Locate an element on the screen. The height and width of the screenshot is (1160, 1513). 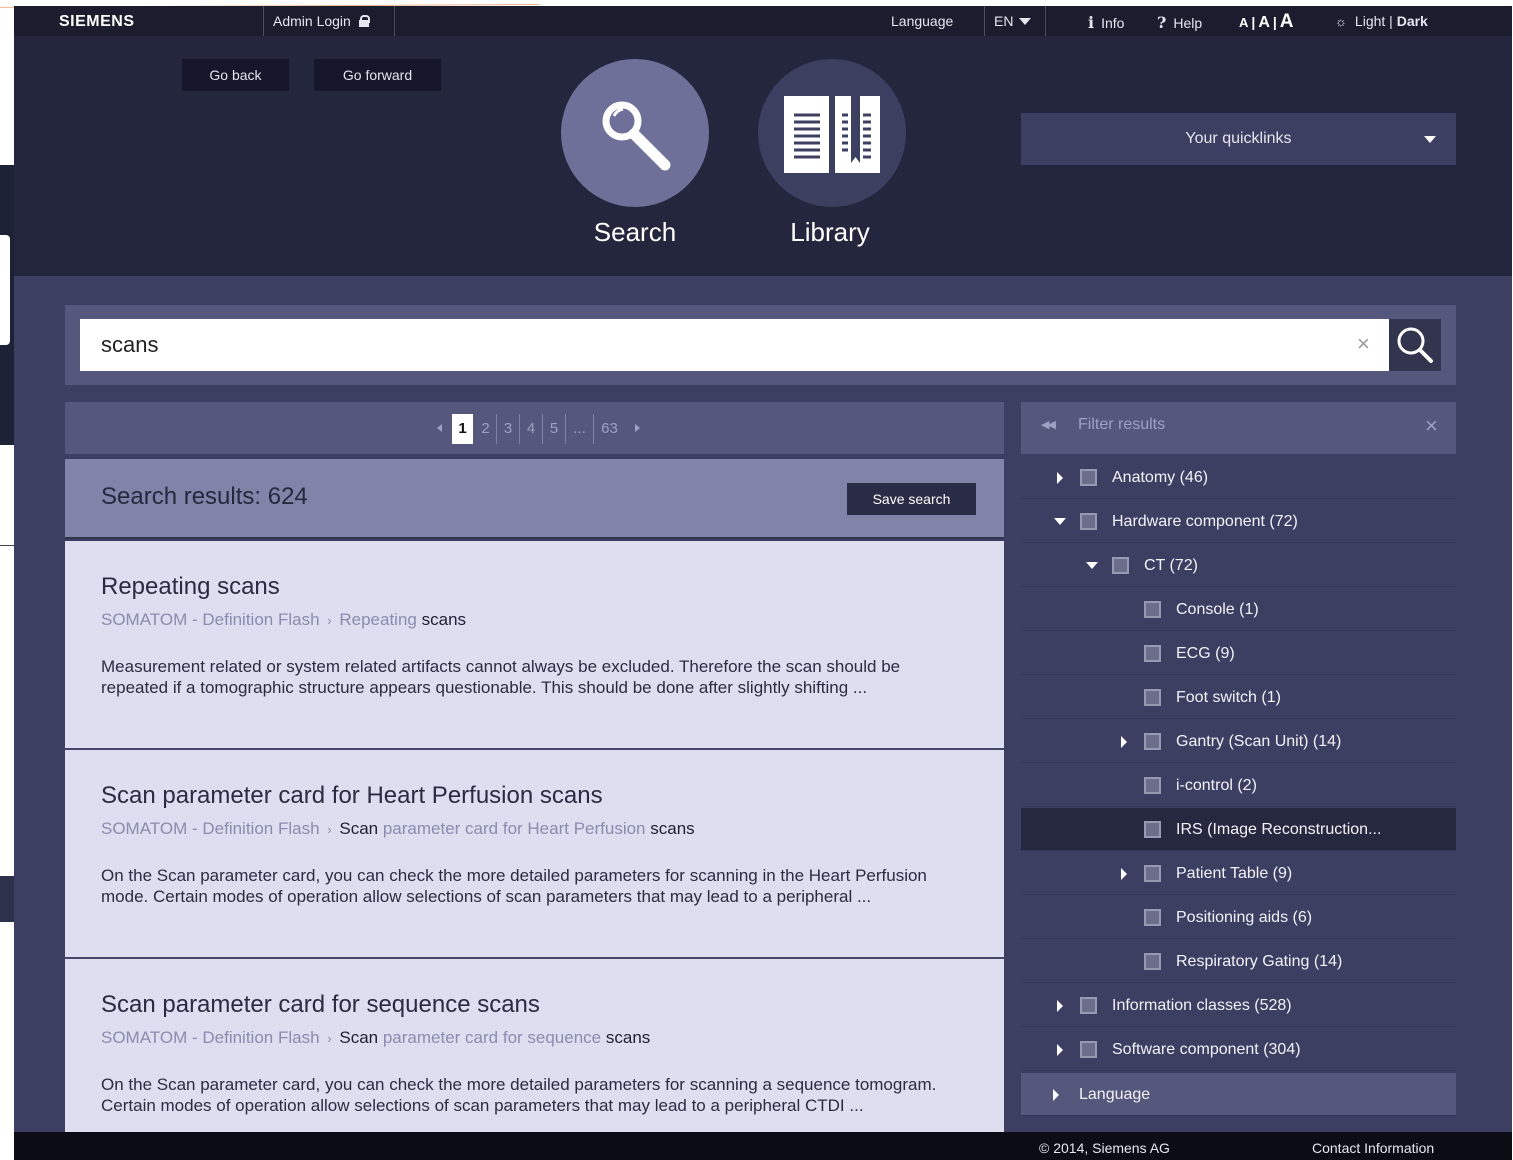
filter-item-label: Respiratory Gating (14) is located at coordinates (1259, 961).